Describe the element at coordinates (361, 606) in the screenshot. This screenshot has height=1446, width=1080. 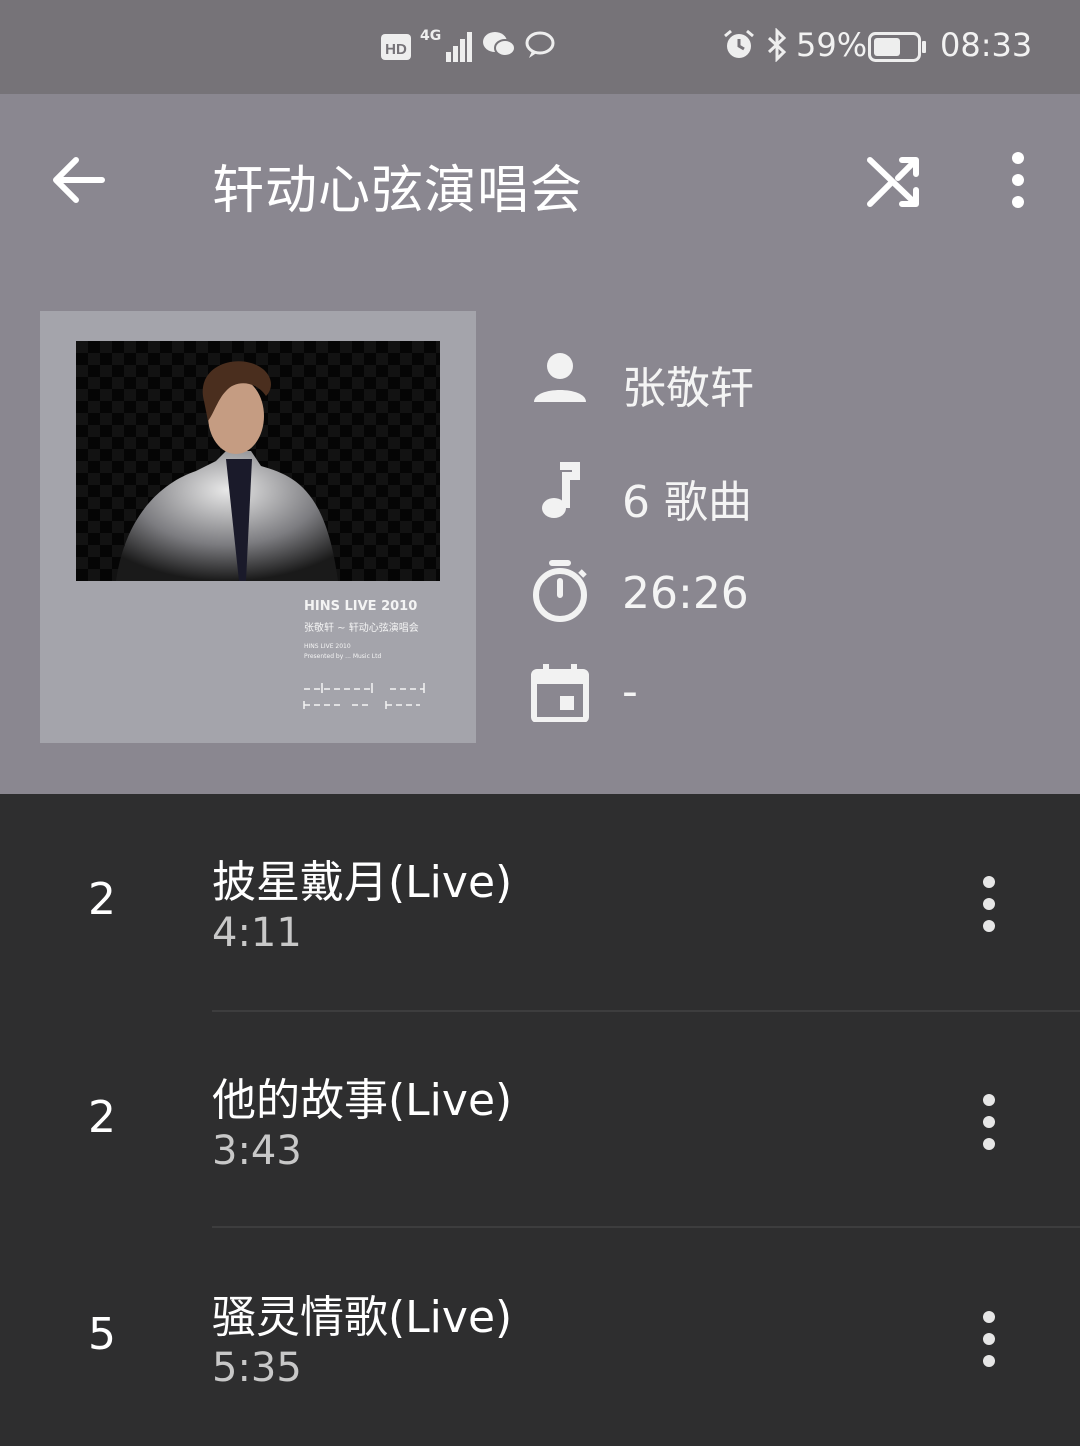
I see `cover-title-text: HINS LIVE 2010` at that location.